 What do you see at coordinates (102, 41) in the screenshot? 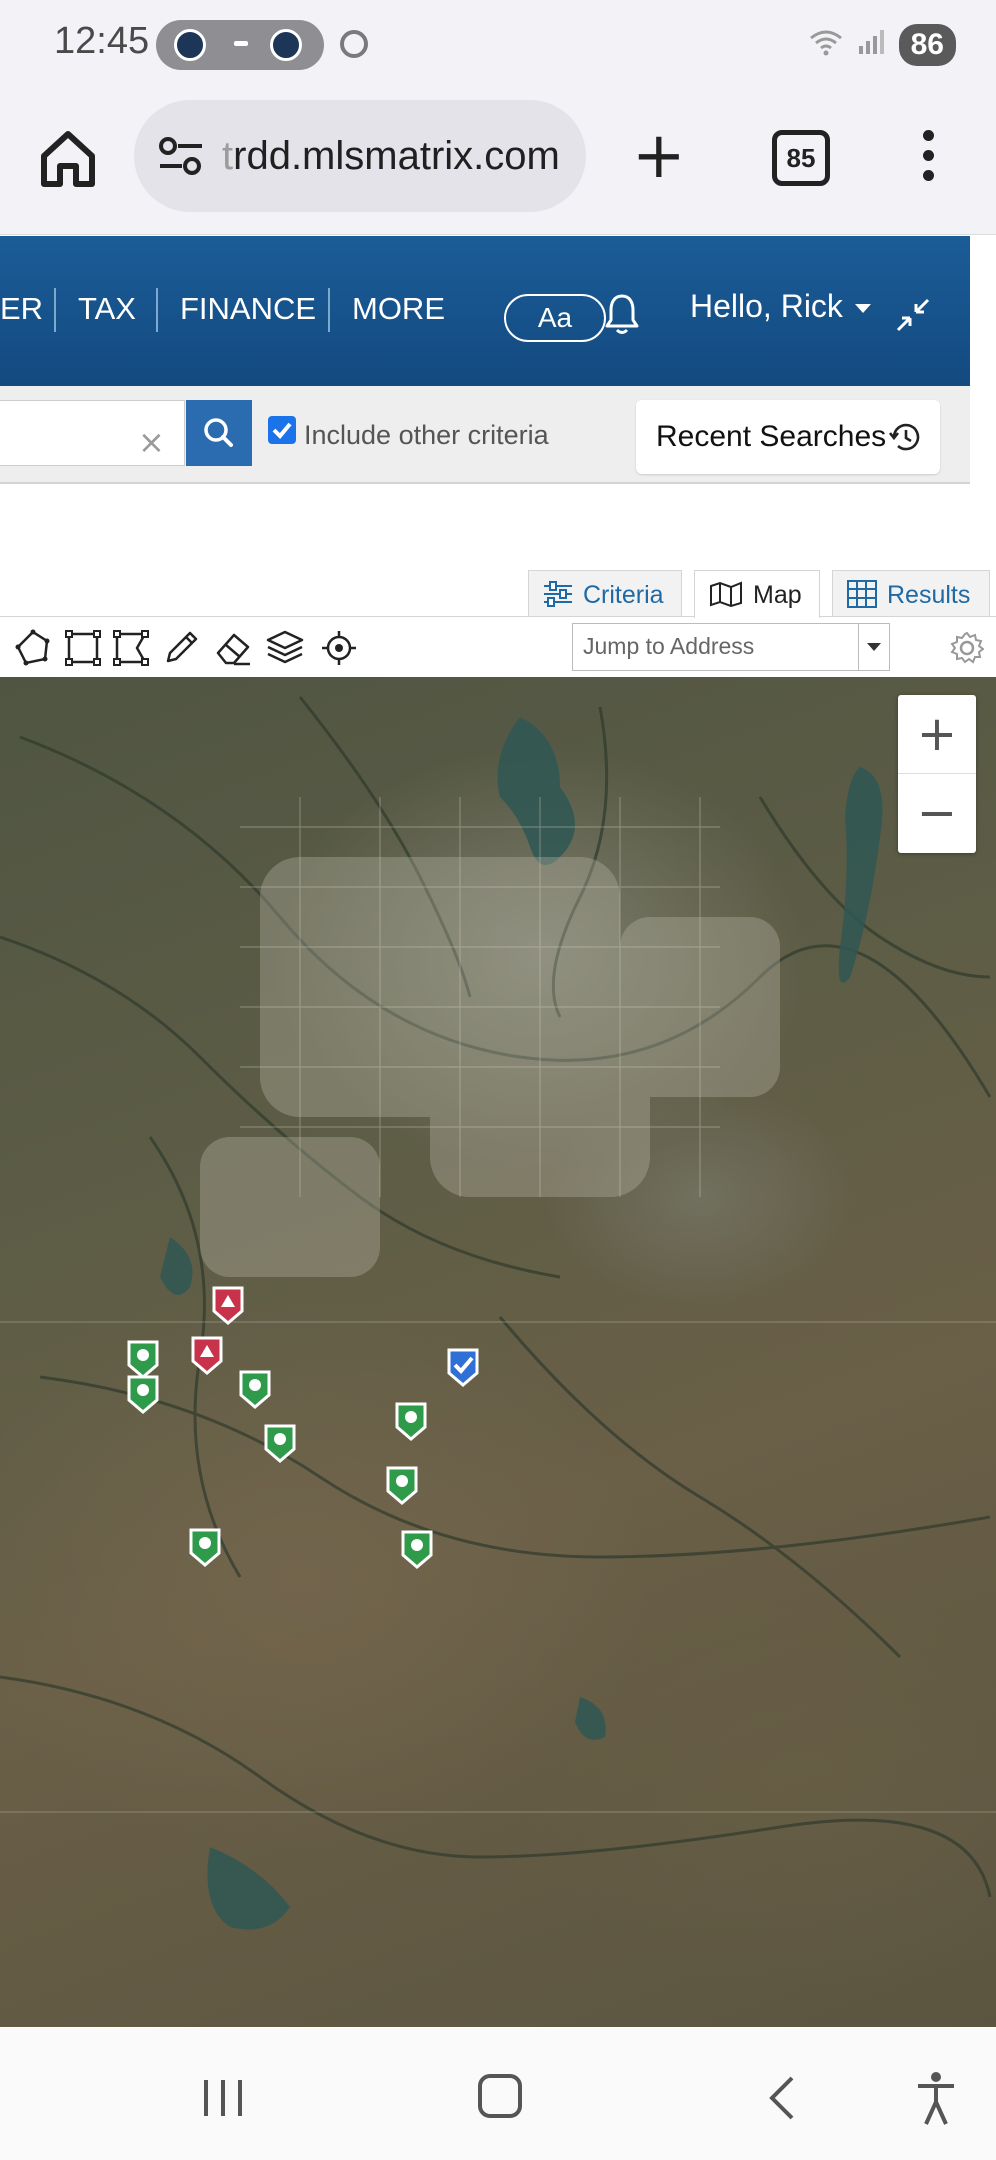
I see `status-time: 12:45` at bounding box center [102, 41].